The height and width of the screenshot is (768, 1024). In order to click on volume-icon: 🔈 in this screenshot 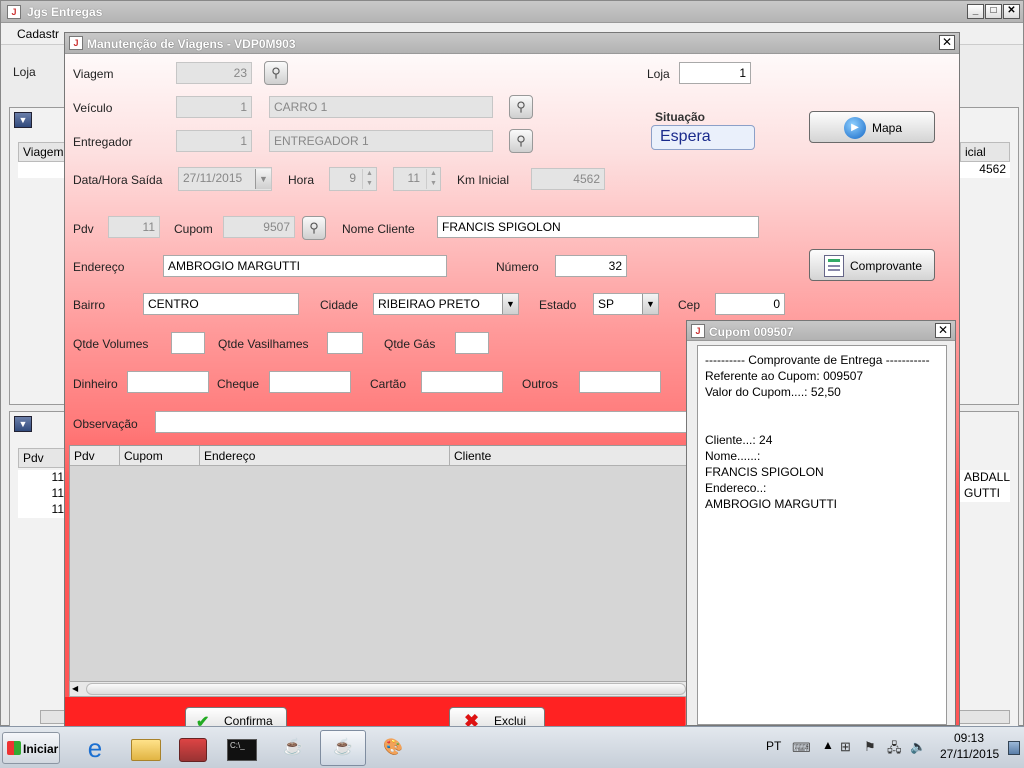, I will do `click(918, 747)`.